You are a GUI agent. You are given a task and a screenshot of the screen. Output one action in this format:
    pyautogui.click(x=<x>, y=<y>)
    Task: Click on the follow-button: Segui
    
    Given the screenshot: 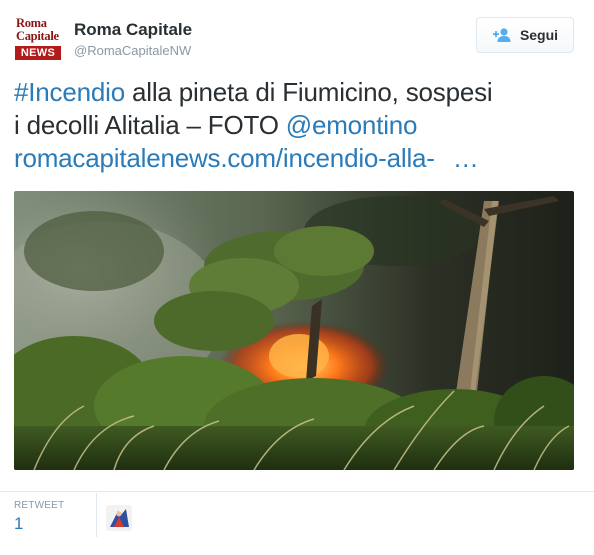 What is the action you would take?
    pyautogui.click(x=525, y=35)
    